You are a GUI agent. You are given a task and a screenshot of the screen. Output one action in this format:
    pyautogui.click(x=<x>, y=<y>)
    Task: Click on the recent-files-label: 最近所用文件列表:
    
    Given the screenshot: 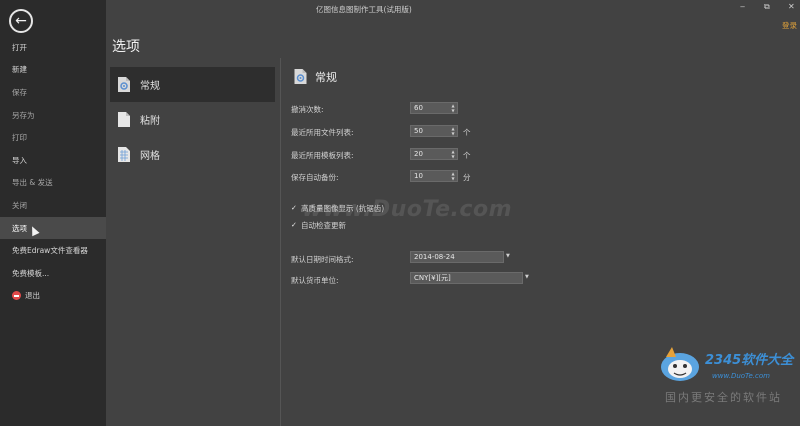 What is the action you would take?
    pyautogui.click(x=322, y=132)
    